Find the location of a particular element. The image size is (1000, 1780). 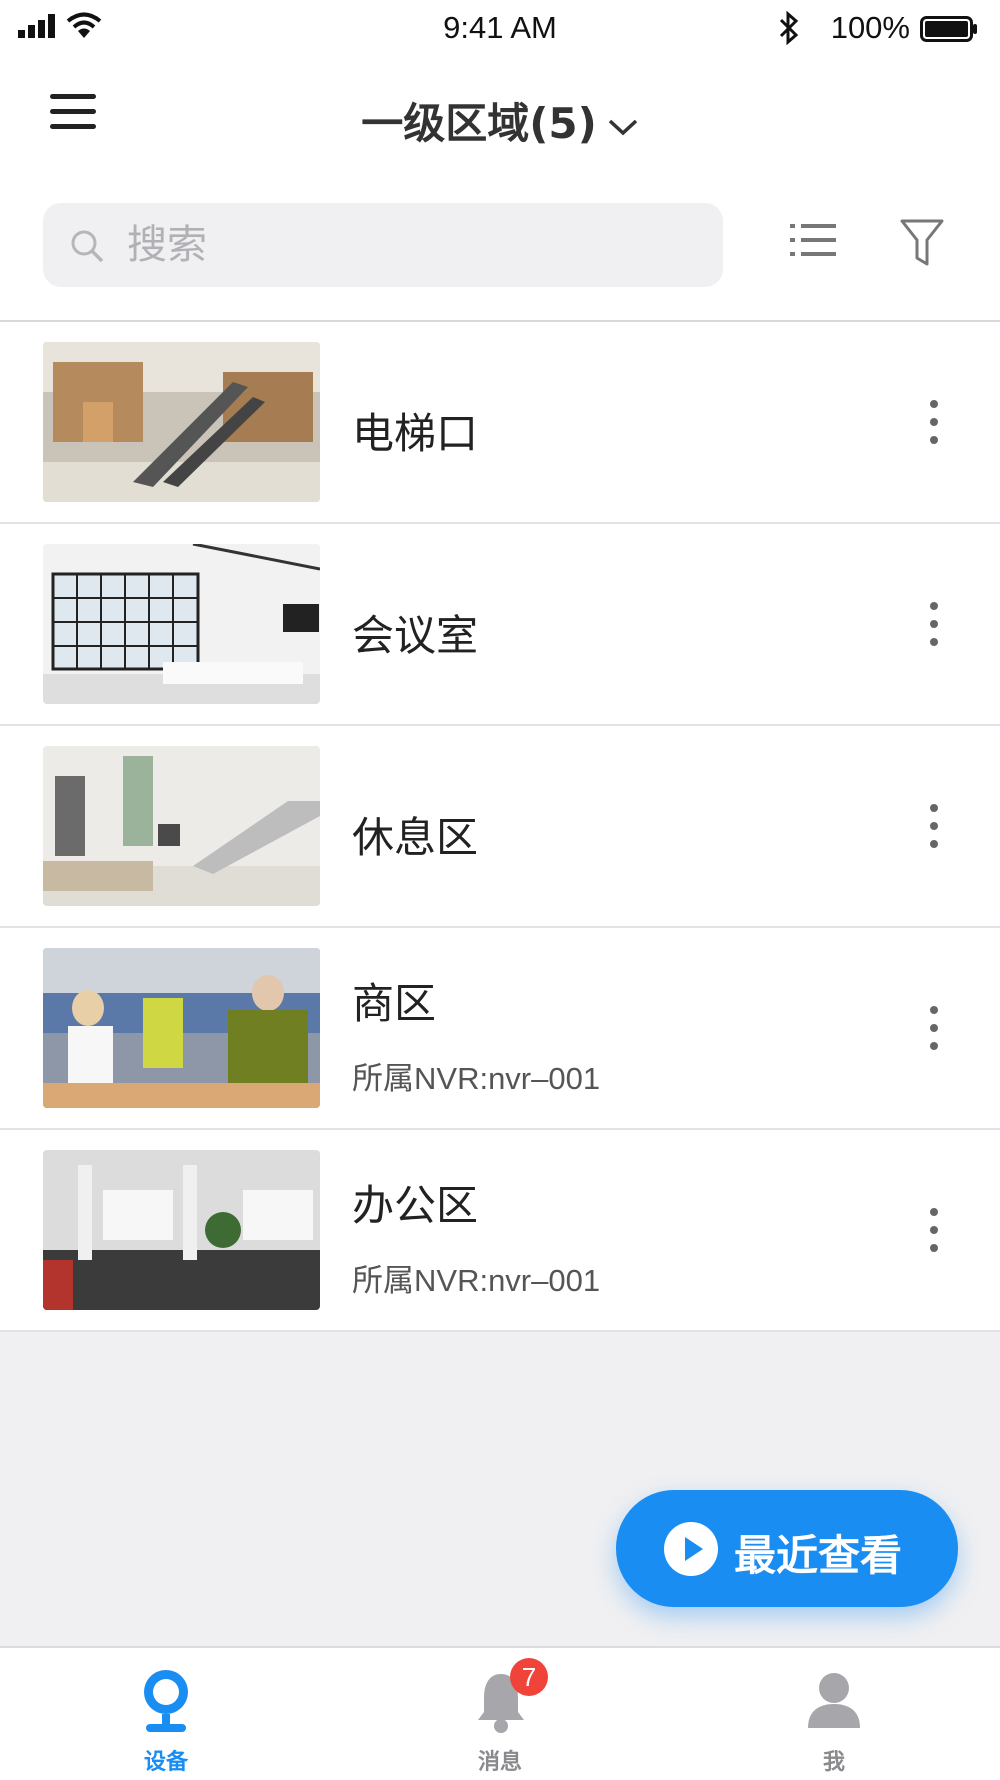

region-selector: 一级区域(5) is located at coordinates (500, 120).